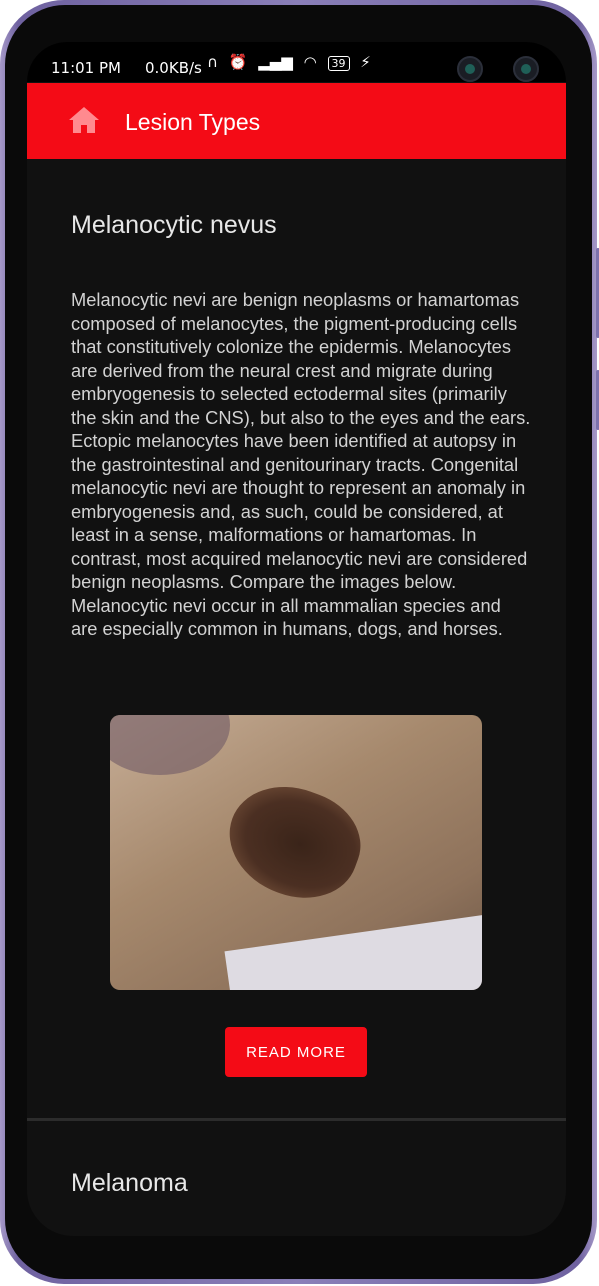 The height and width of the screenshot is (1286, 599). Describe the element at coordinates (296, 121) in the screenshot. I see `app-bar: Lesion Types` at that location.